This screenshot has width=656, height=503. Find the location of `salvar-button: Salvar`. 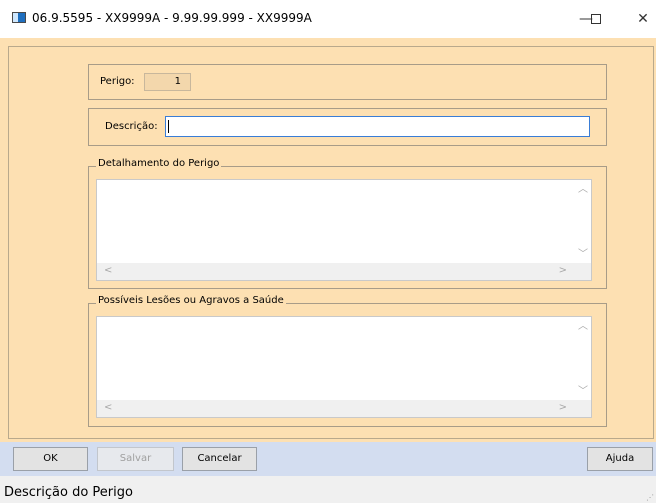

salvar-button: Salvar is located at coordinates (135, 459).